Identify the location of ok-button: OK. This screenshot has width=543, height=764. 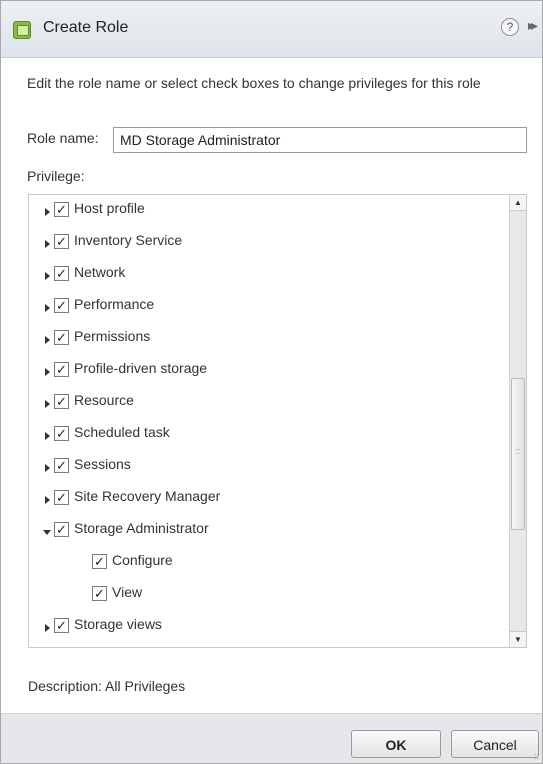
(396, 744).